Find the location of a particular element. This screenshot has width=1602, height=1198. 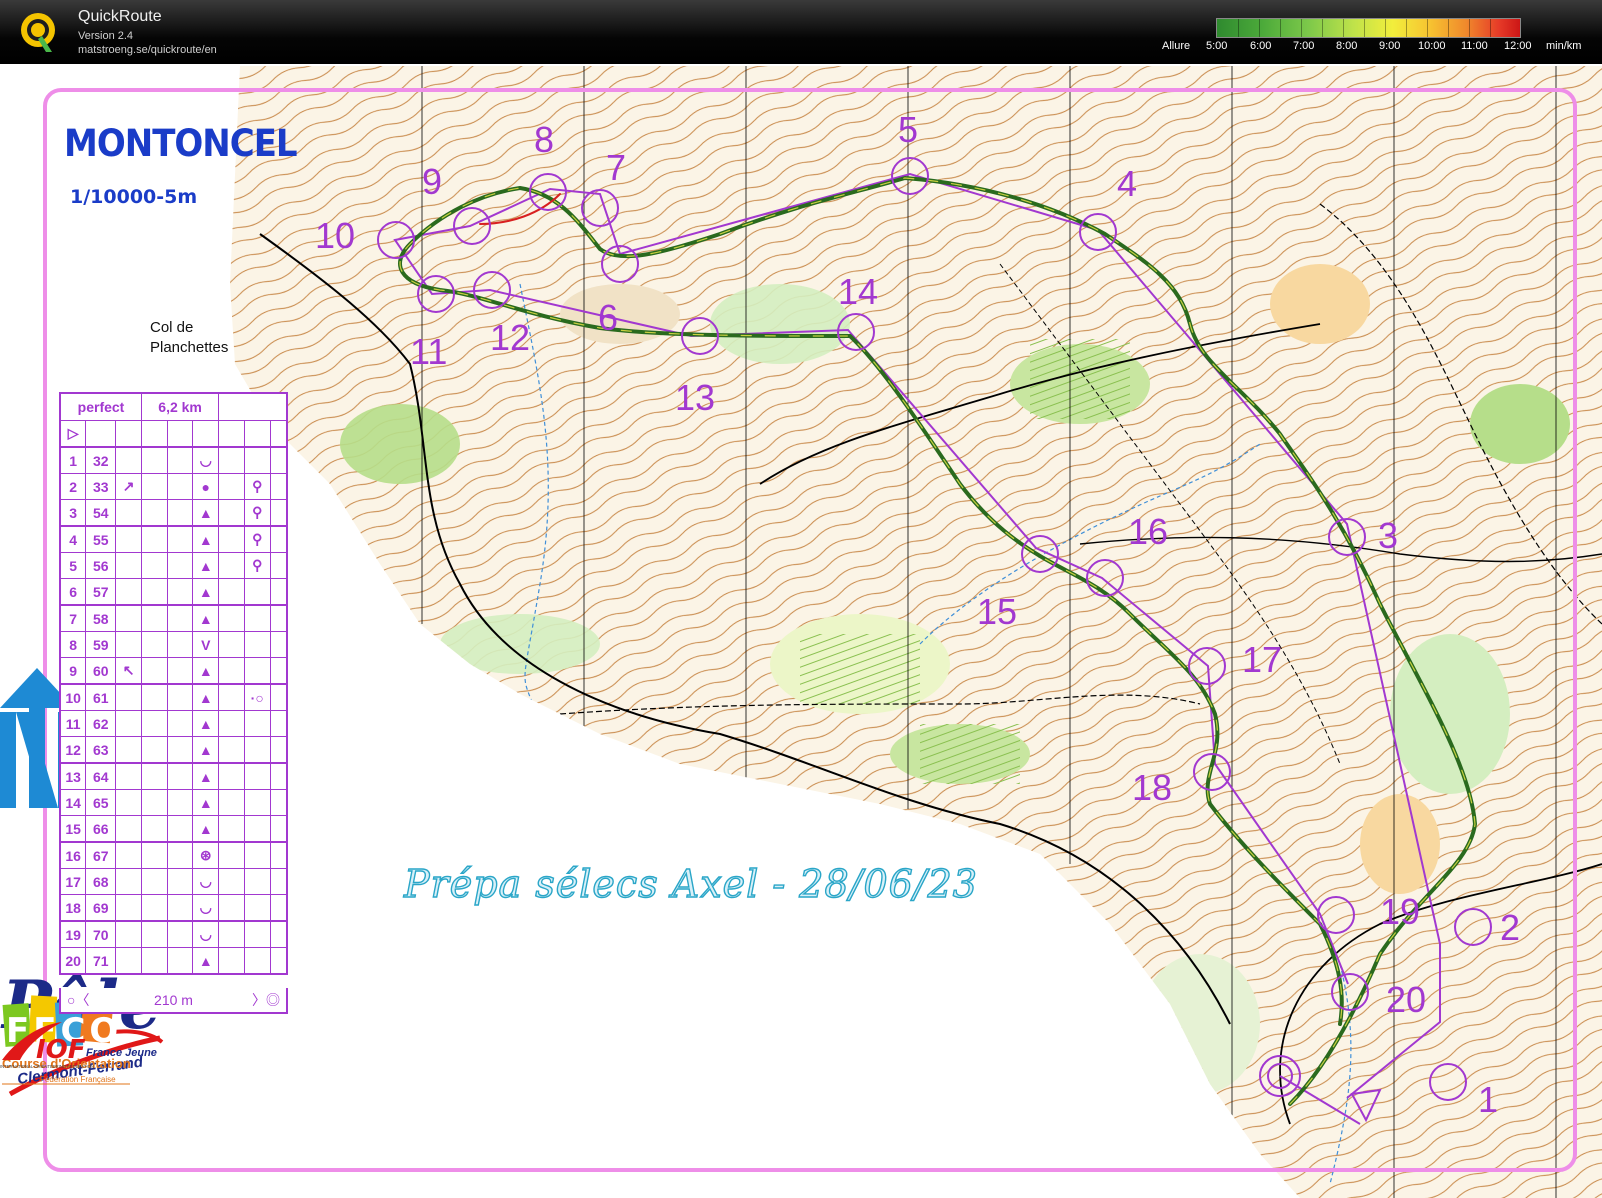

cd-feature-symbol: V is located at coordinates (206, 644).